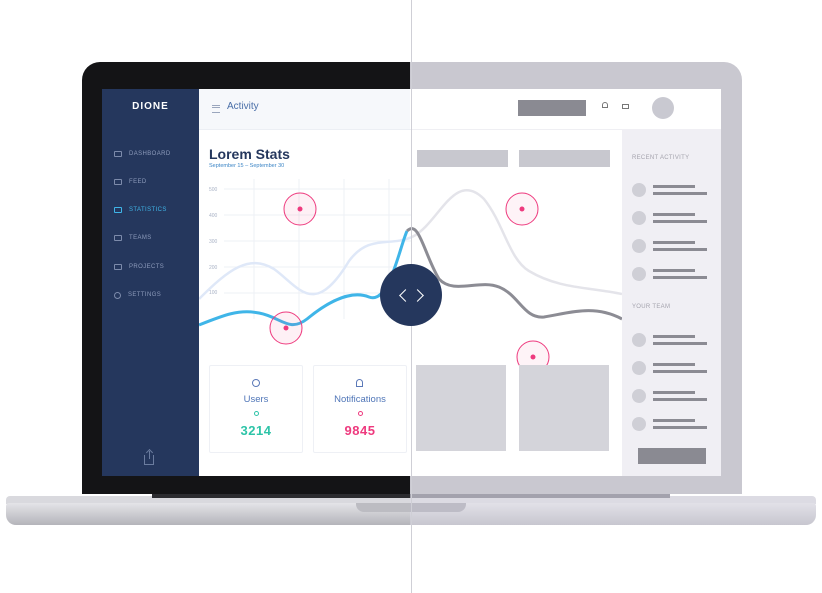 The width and height of the screenshot is (822, 593). Describe the element at coordinates (150, 154) in the screenshot. I see `sidebar-item-label: DASHBOARD` at that location.